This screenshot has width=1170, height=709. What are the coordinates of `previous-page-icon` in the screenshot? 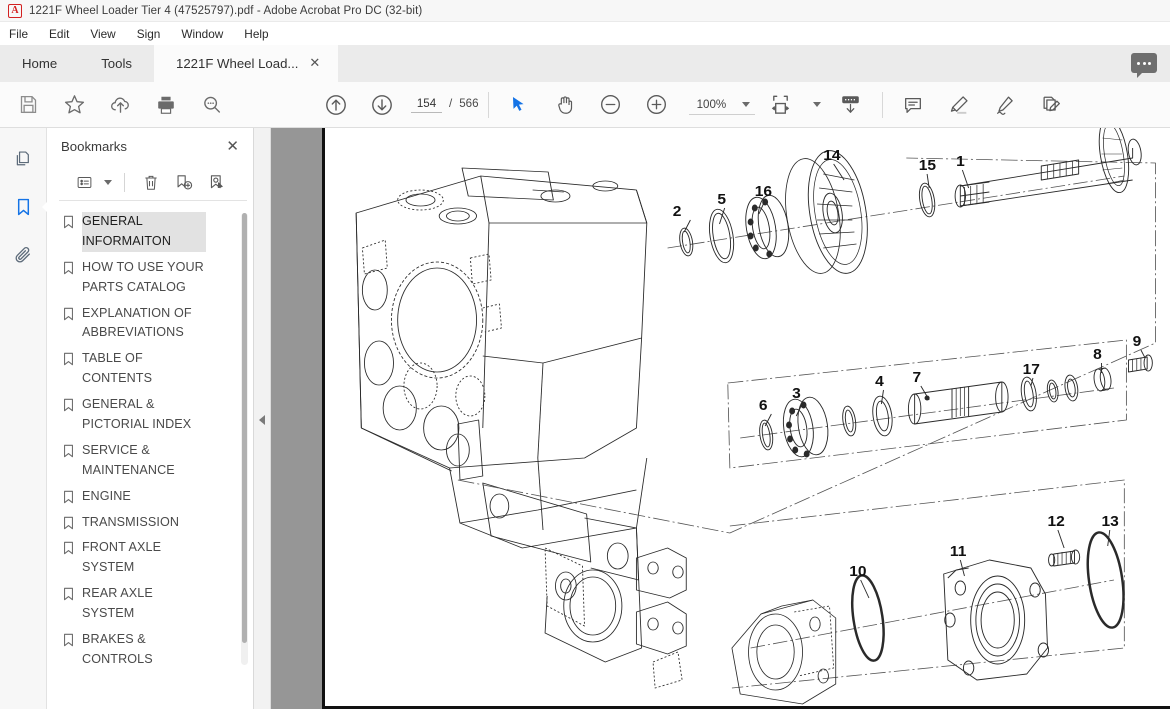 It's located at (336, 105).